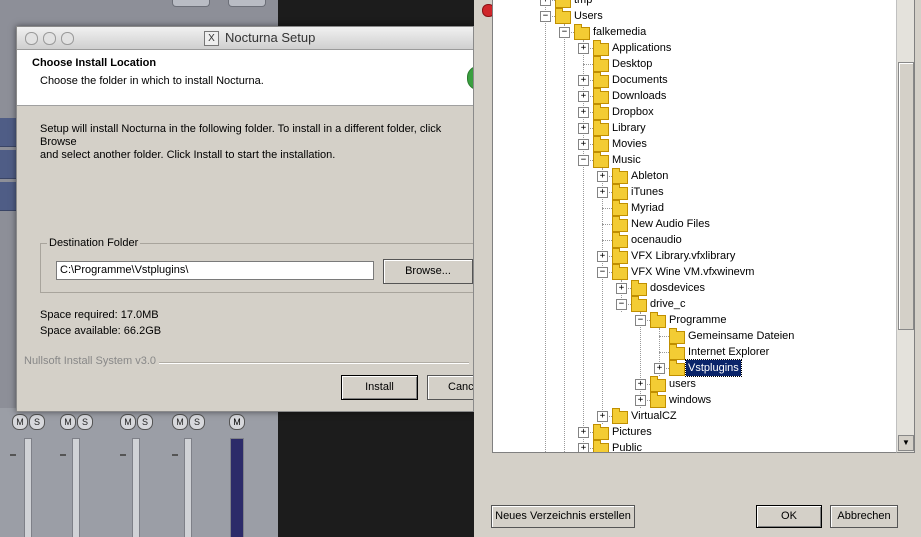 This screenshot has width=921, height=537. I want to click on folder-label: dosdevices, so click(677, 288).